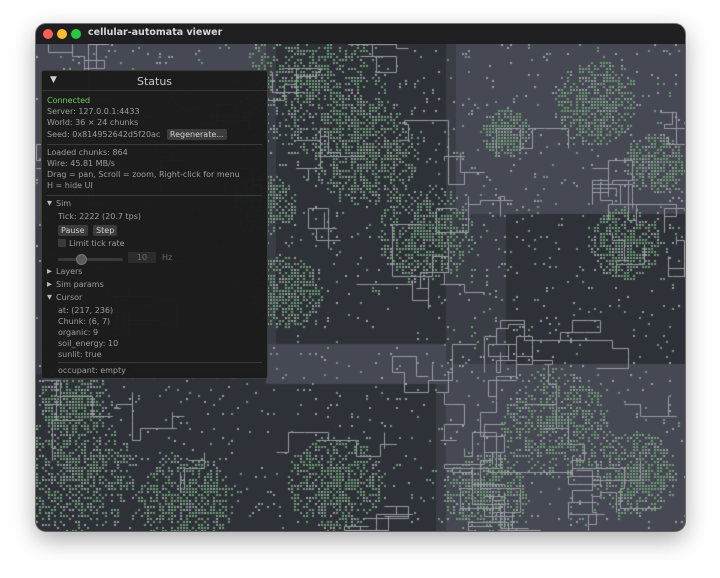  I want to click on tick-rate-slider-handle, so click(81, 259).